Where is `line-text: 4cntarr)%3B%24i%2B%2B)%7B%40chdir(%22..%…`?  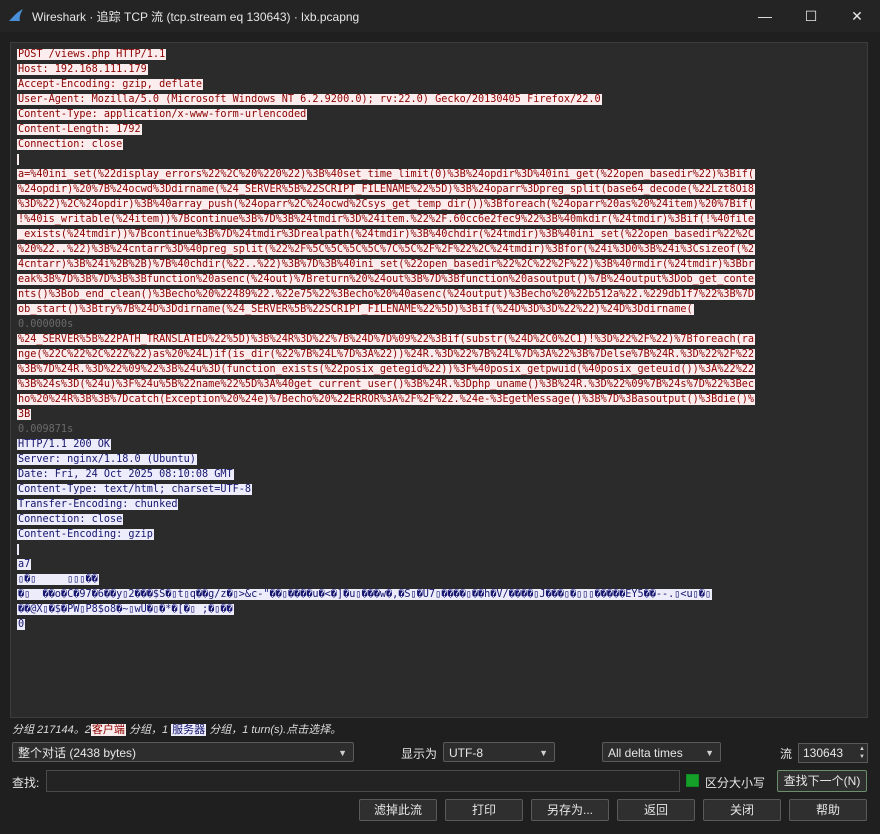
line-text: 4cntarr)%3B%24i%2B%2B)%7B%40chdir(%22..%… is located at coordinates (386, 264).